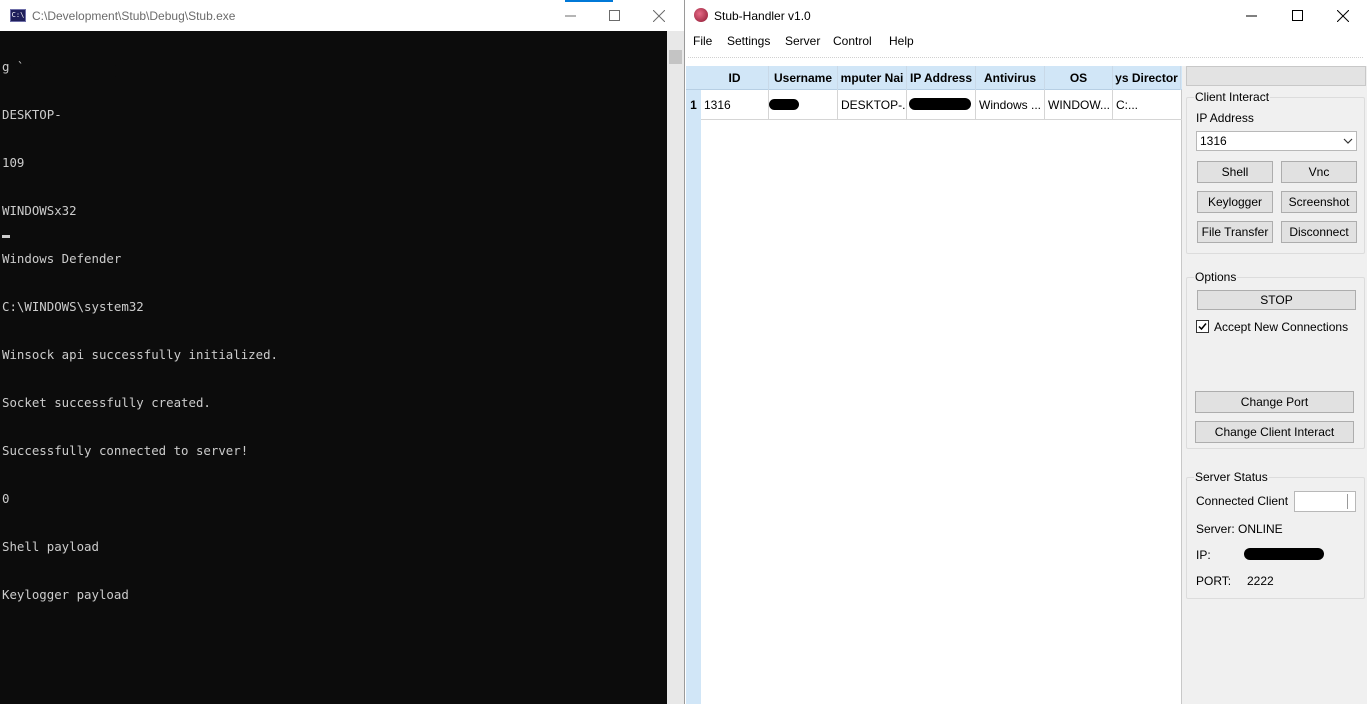  What do you see at coordinates (872, 78) in the screenshot?
I see `column-header-computer-name: mputer Nai` at bounding box center [872, 78].